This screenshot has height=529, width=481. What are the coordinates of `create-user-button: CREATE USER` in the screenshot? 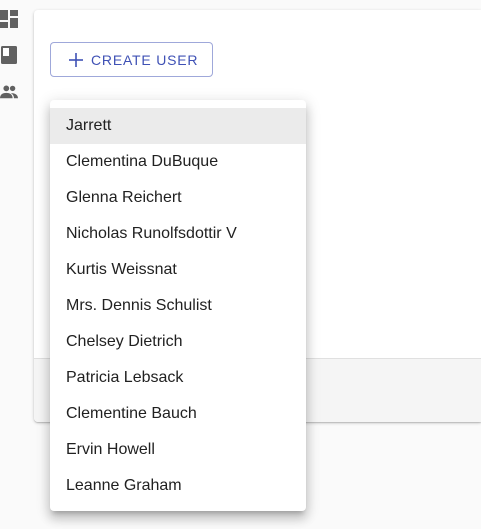 It's located at (131, 59).